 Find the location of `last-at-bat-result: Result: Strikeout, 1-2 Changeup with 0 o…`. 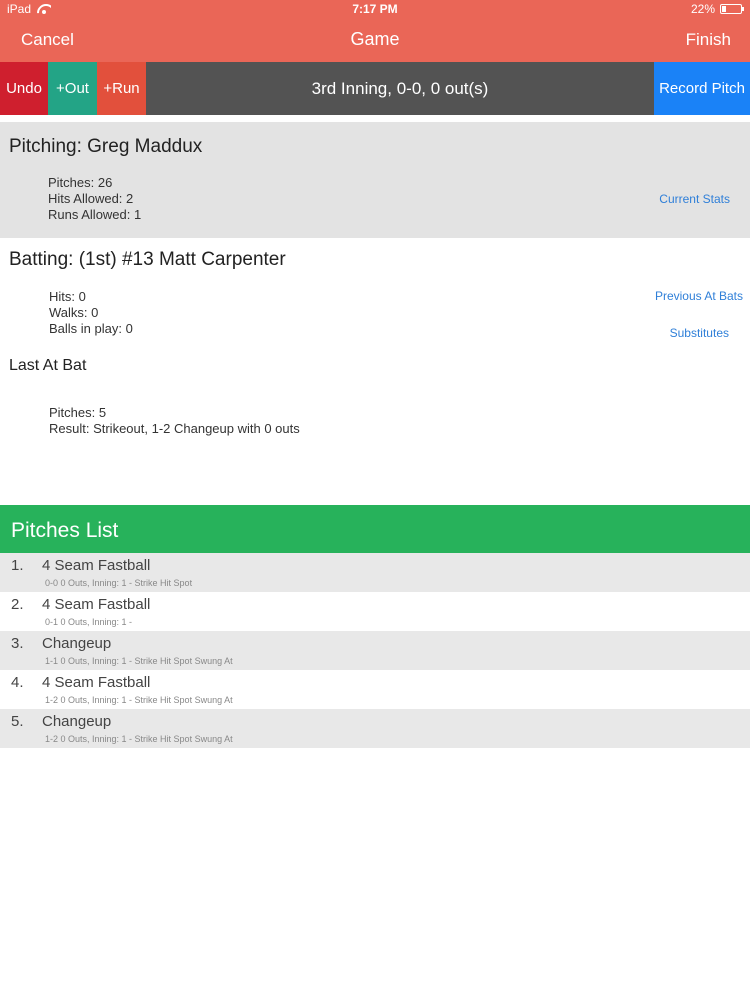

last-at-bat-result: Result: Strikeout, 1-2 Changeup with 0 o… is located at coordinates (174, 428).